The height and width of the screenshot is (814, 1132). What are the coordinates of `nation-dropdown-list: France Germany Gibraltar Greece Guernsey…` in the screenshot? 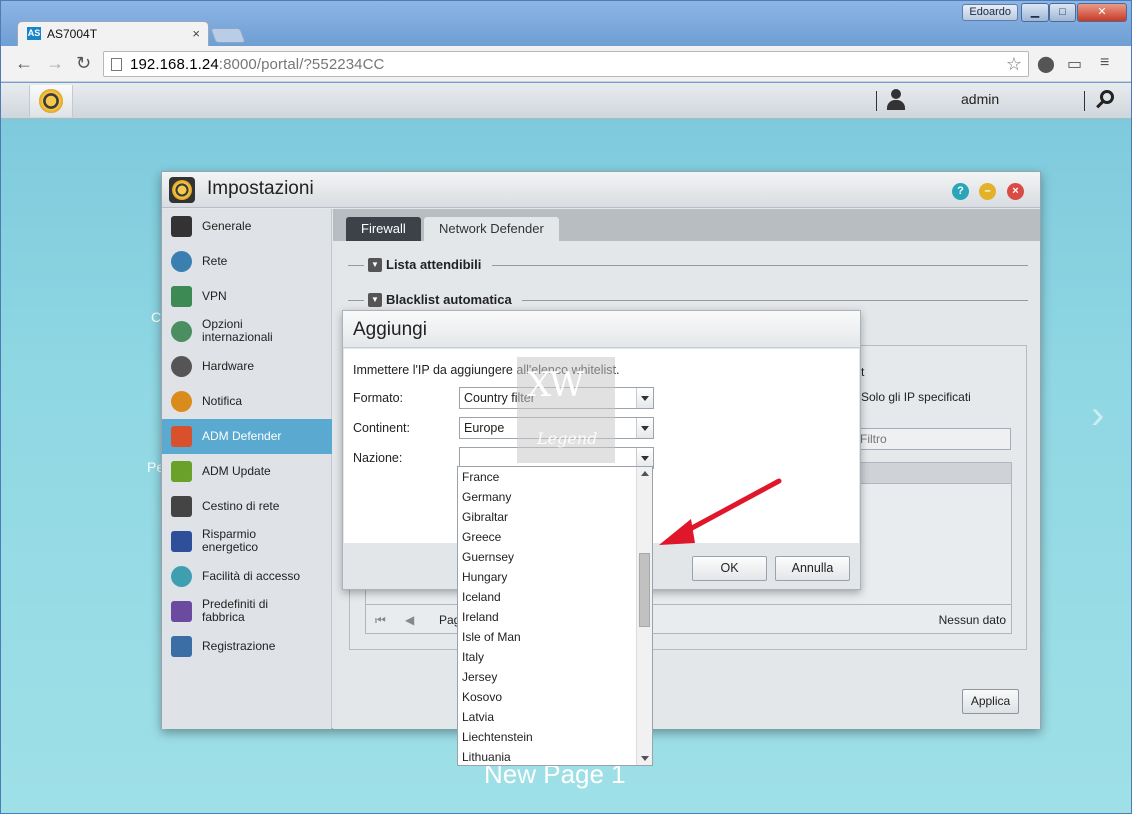 It's located at (555, 616).